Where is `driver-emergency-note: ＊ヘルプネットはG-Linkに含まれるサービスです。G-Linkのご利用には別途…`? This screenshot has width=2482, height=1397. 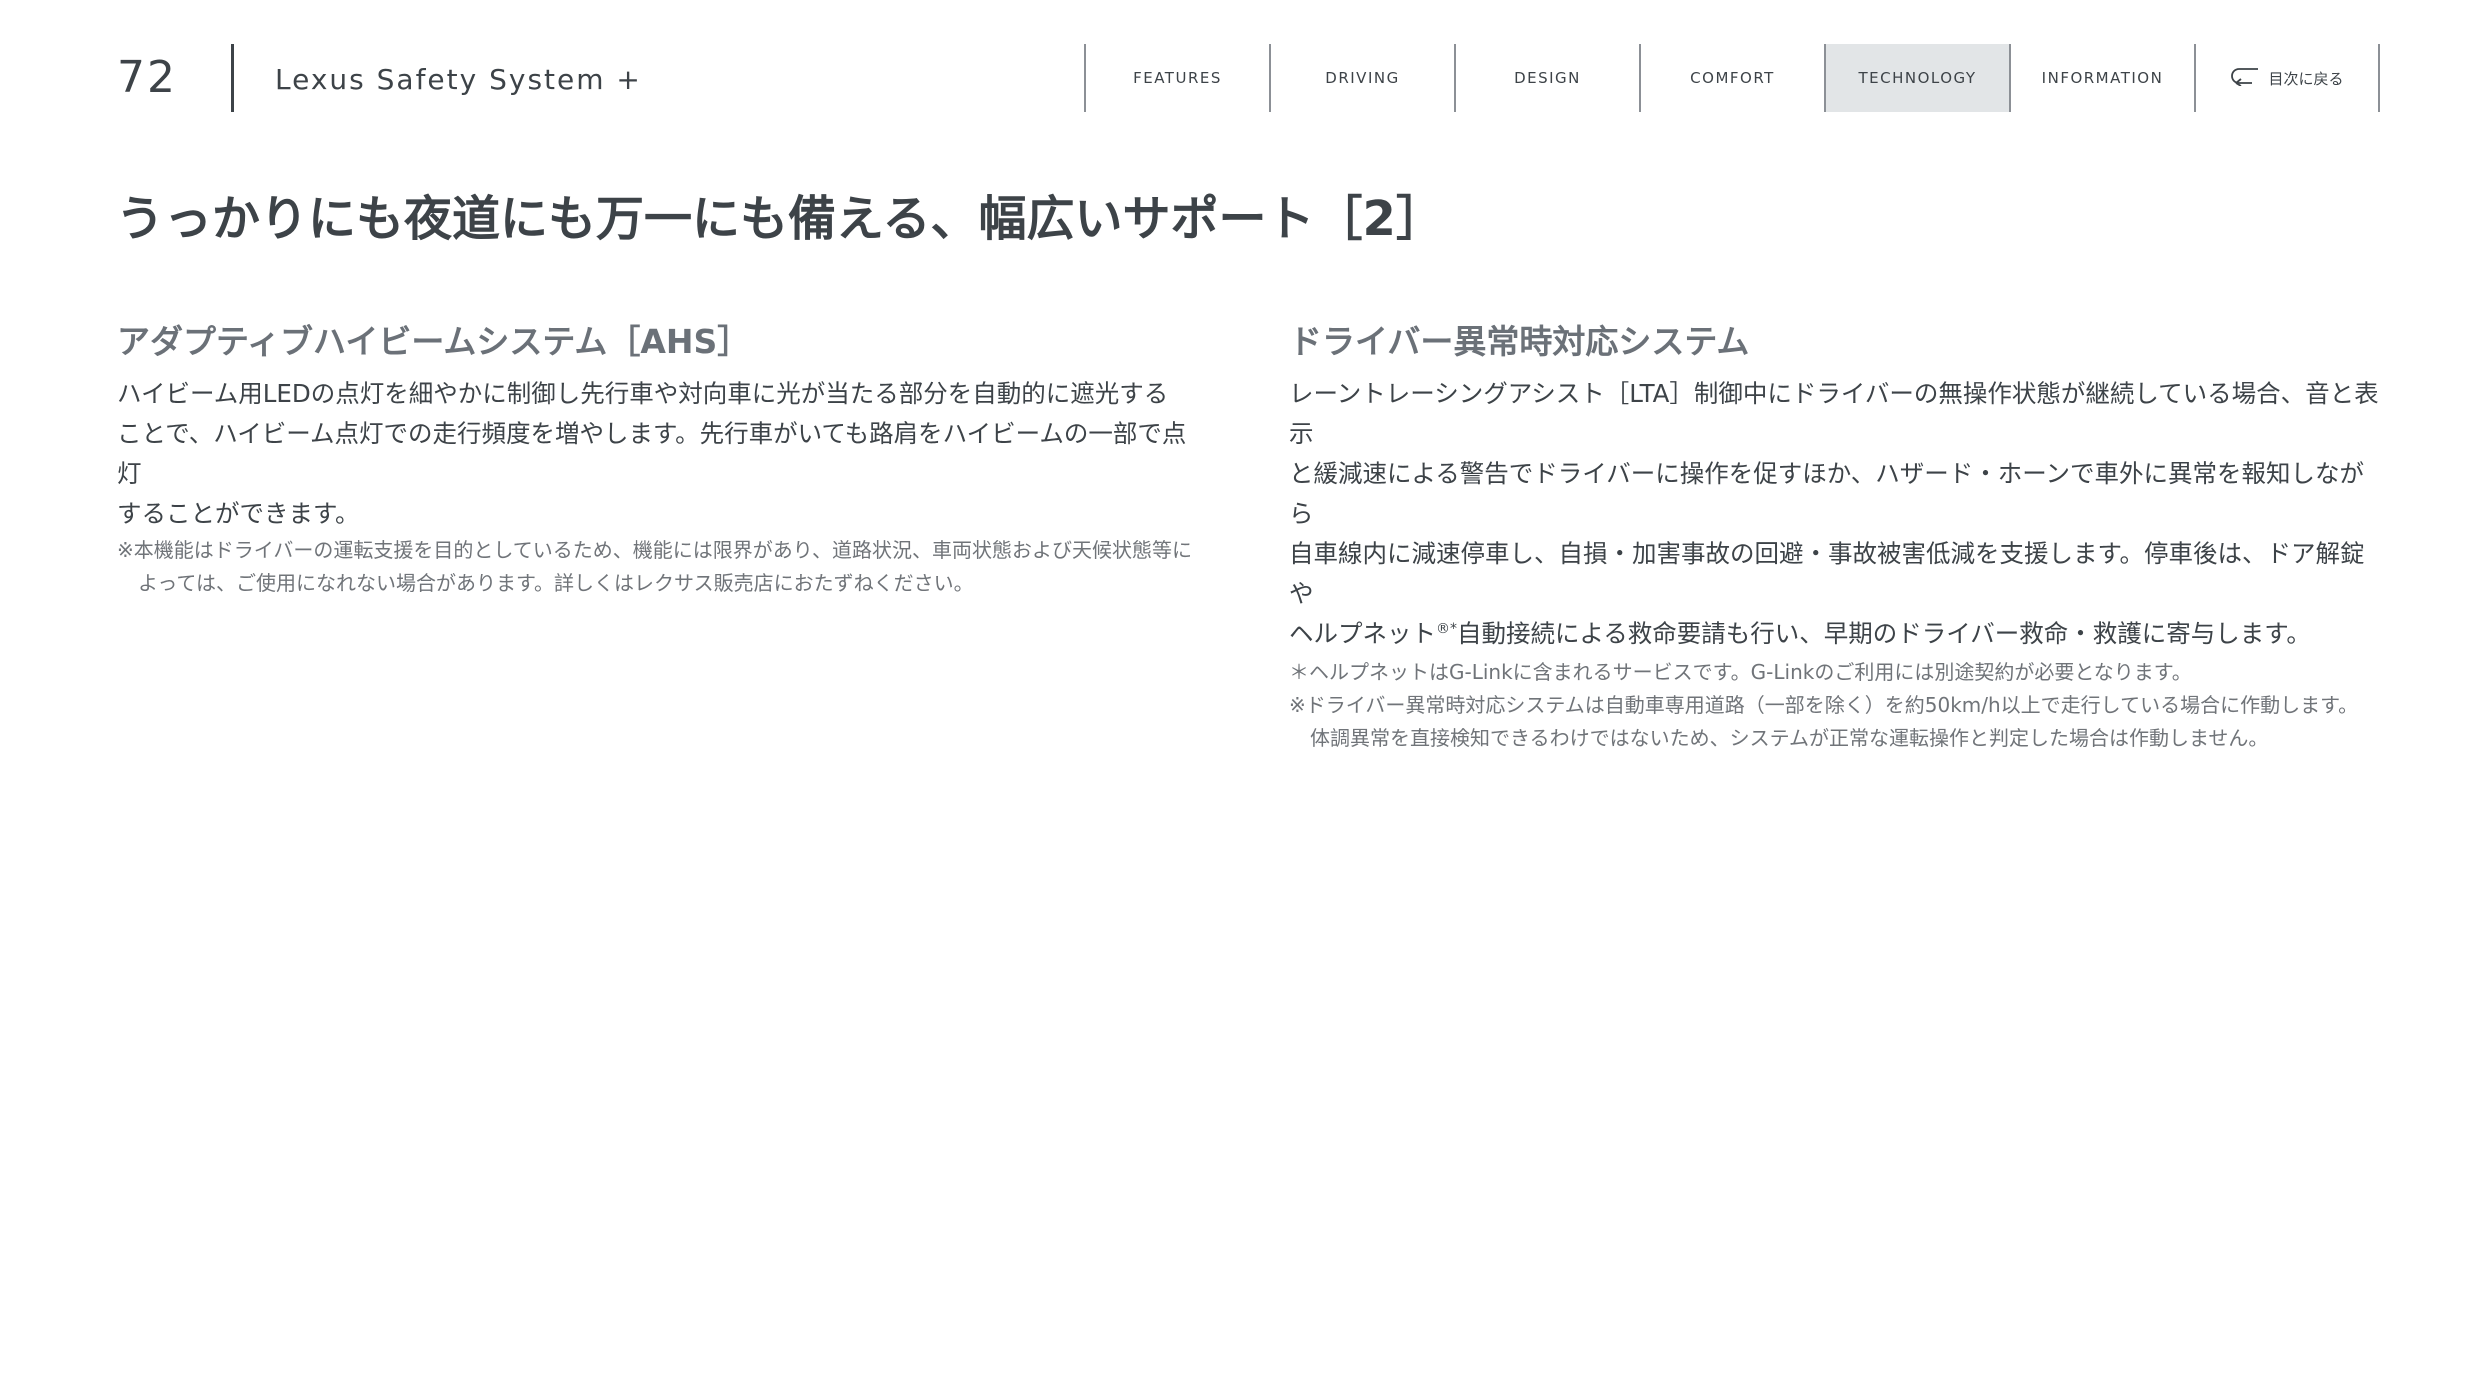 driver-emergency-note: ＊ヘルプネットはG-Linkに含まれるサービスです。G-Linkのご利用には別途… is located at coordinates (1740, 672).